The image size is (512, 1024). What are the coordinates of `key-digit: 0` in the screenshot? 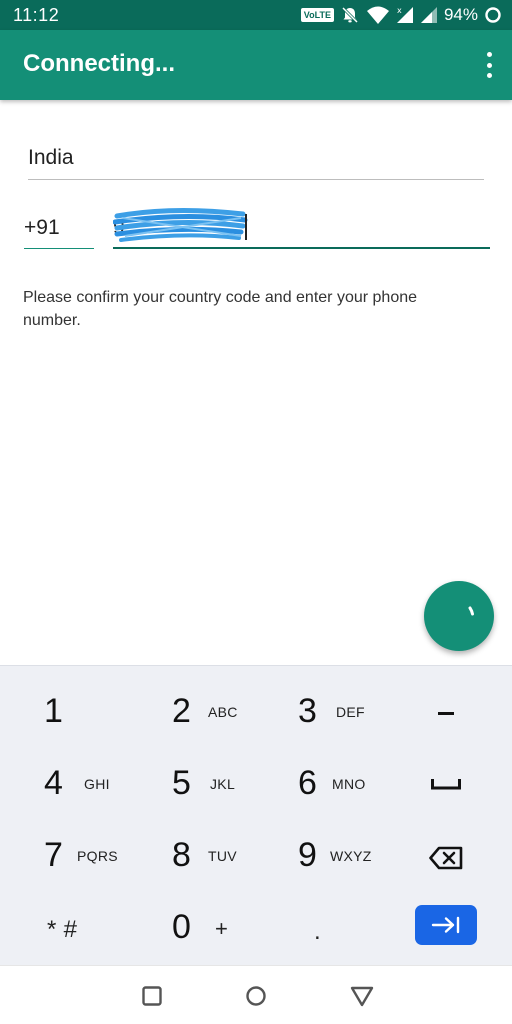 It's located at (181, 927).